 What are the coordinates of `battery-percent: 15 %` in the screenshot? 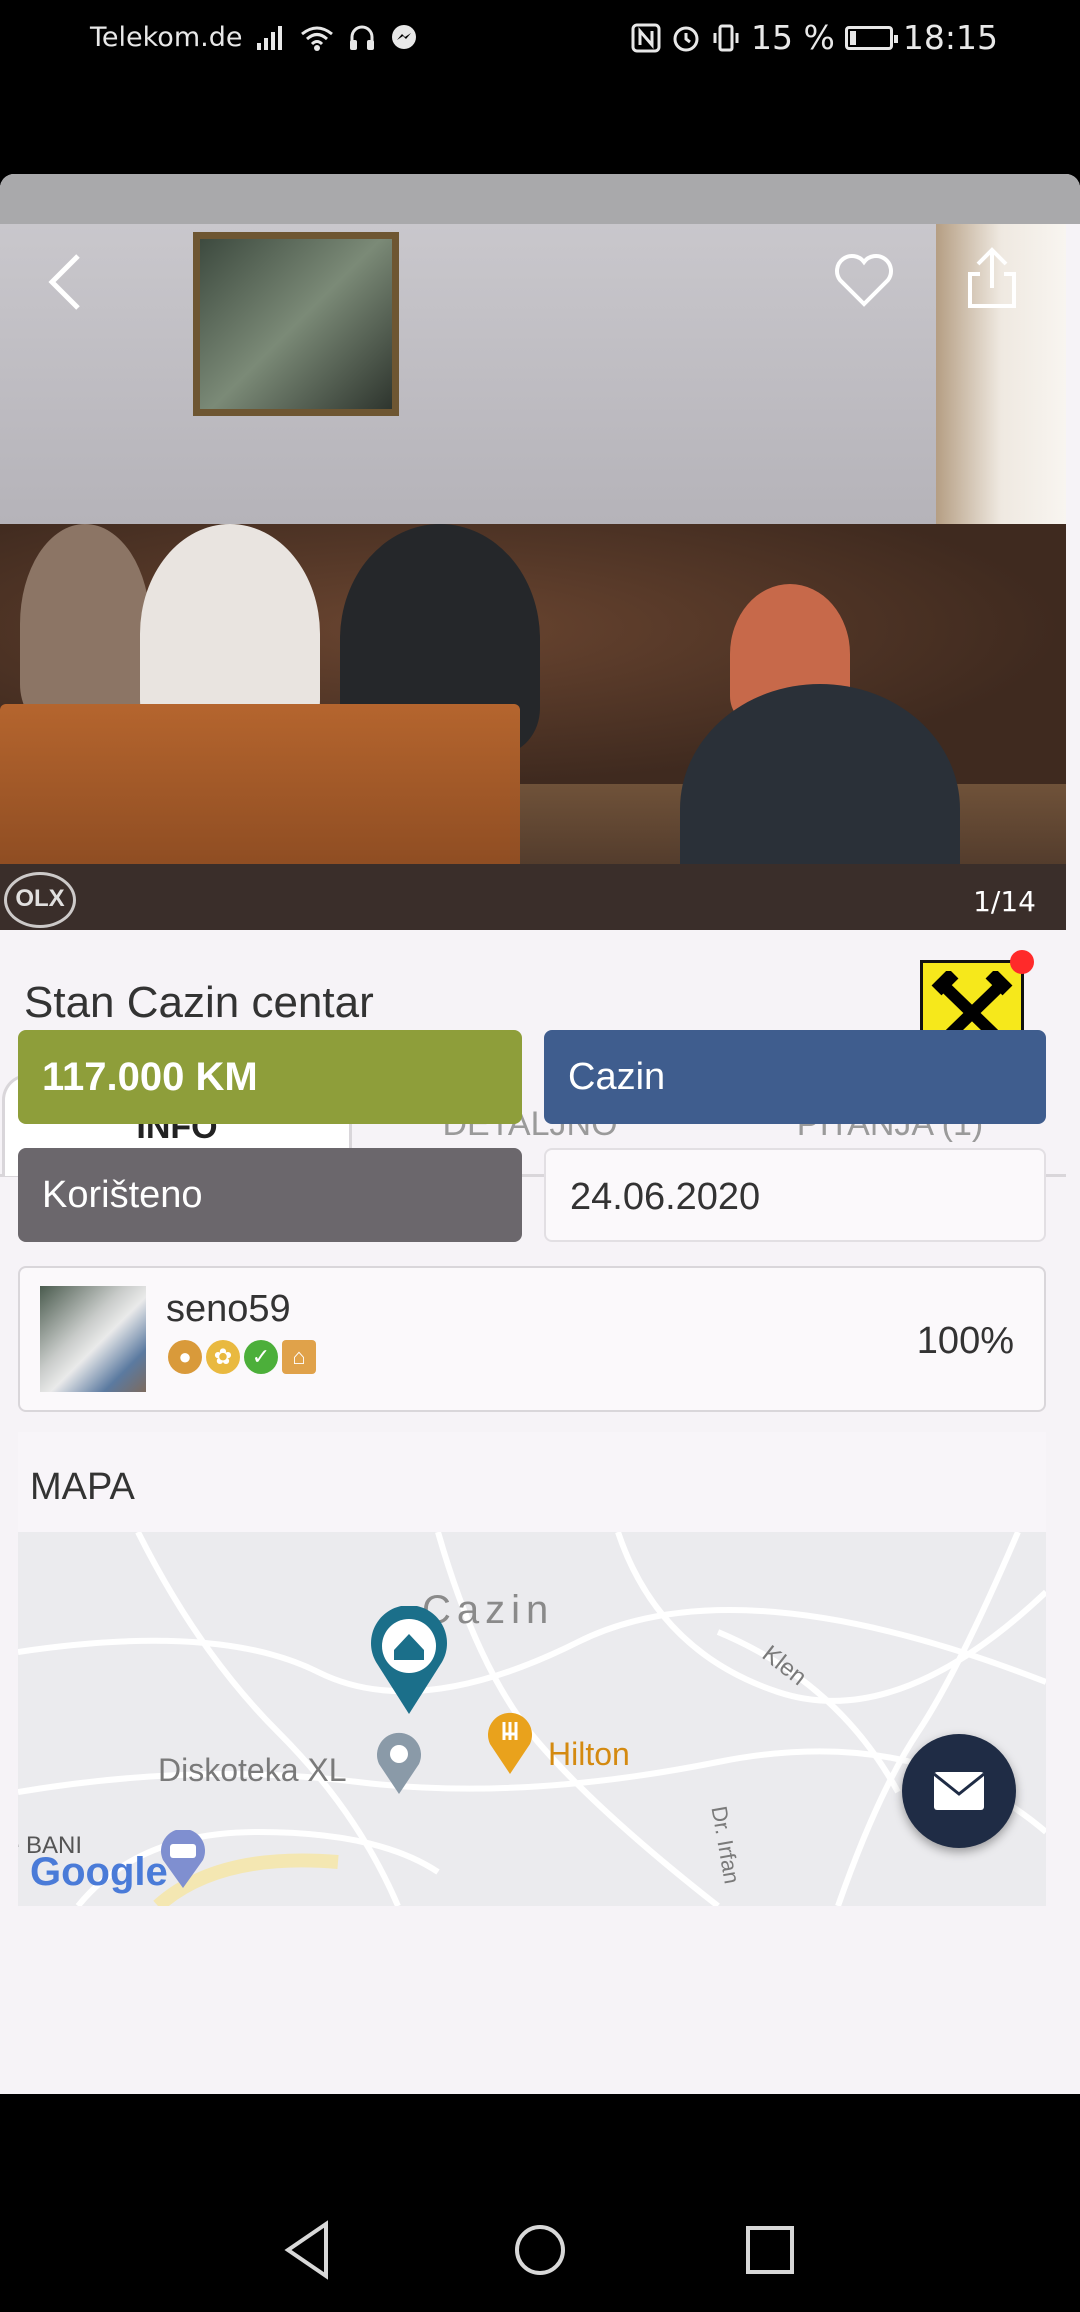 It's located at (793, 37).